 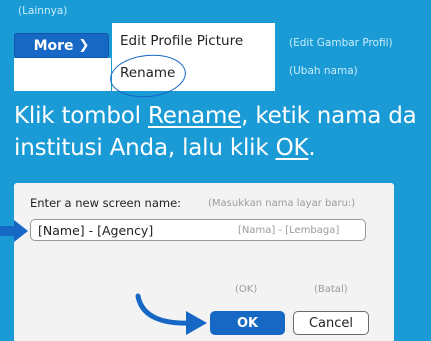 What do you see at coordinates (246, 289) in the screenshot?
I see `ok-annotation: (OK)` at bounding box center [246, 289].